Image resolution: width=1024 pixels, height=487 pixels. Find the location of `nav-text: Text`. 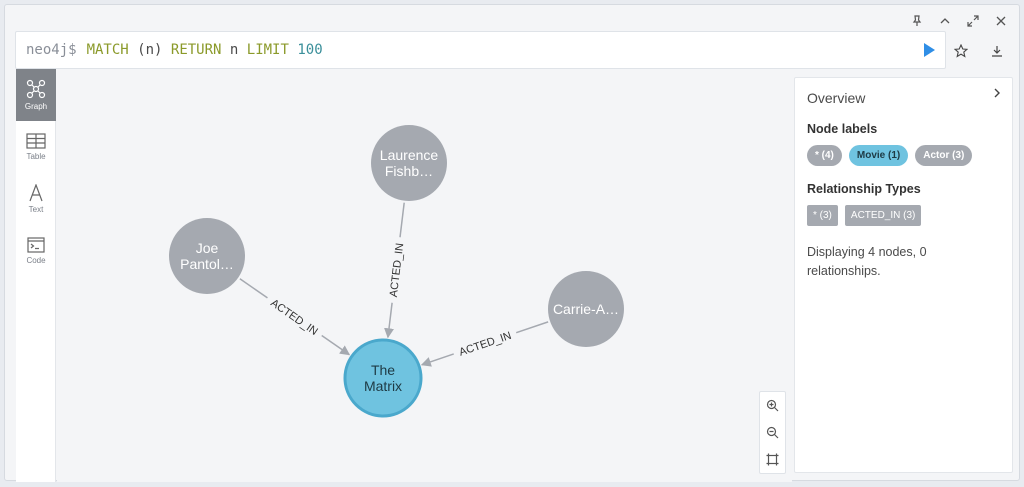

nav-text: Text is located at coordinates (36, 199).